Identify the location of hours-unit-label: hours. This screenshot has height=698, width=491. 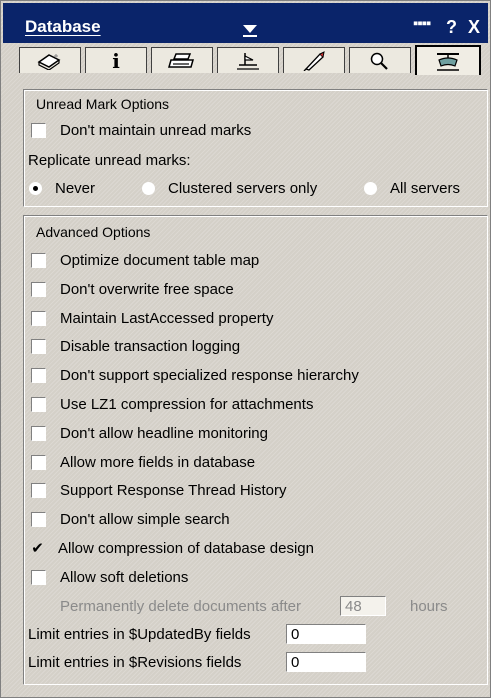
(429, 606).